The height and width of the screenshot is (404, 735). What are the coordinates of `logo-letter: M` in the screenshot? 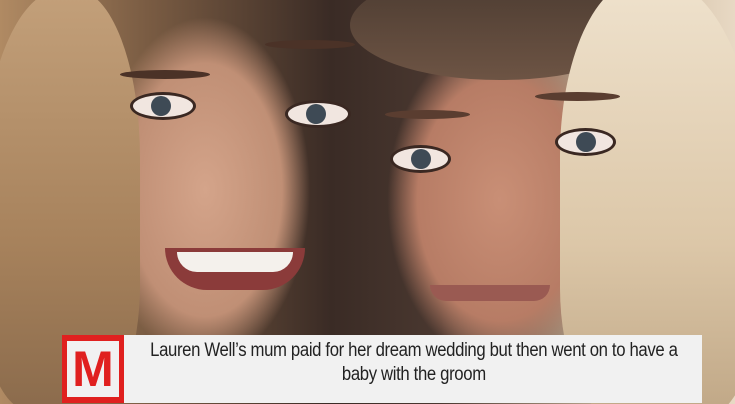 It's located at (93, 369).